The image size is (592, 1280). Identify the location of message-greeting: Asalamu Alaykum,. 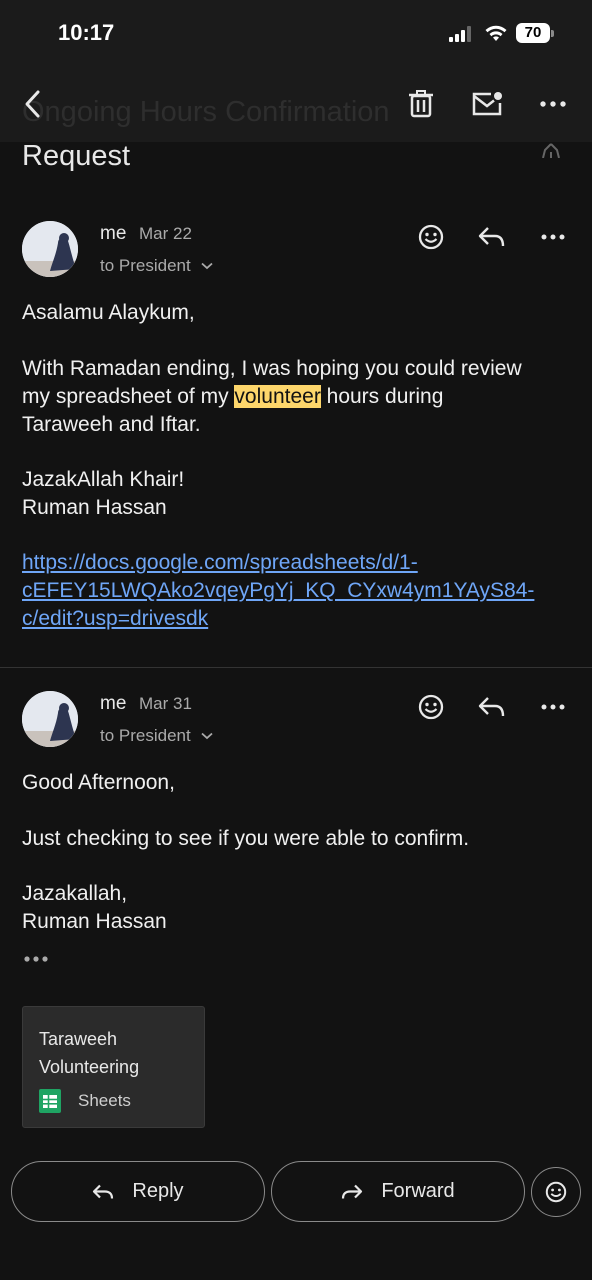
(108, 312).